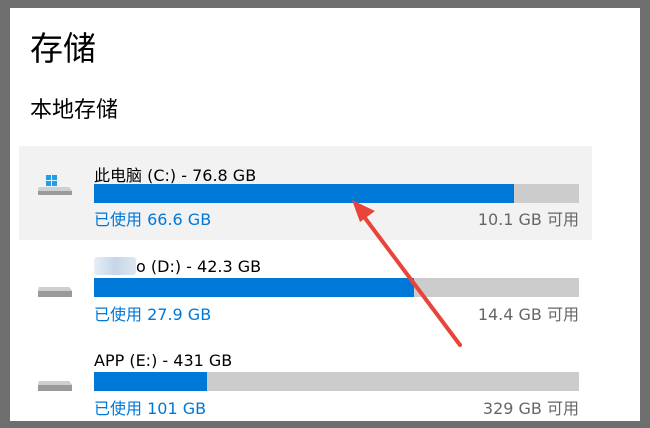 The height and width of the screenshot is (428, 650). What do you see at coordinates (411, 279) in the screenshot?
I see `arrow-shaft` at bounding box center [411, 279].